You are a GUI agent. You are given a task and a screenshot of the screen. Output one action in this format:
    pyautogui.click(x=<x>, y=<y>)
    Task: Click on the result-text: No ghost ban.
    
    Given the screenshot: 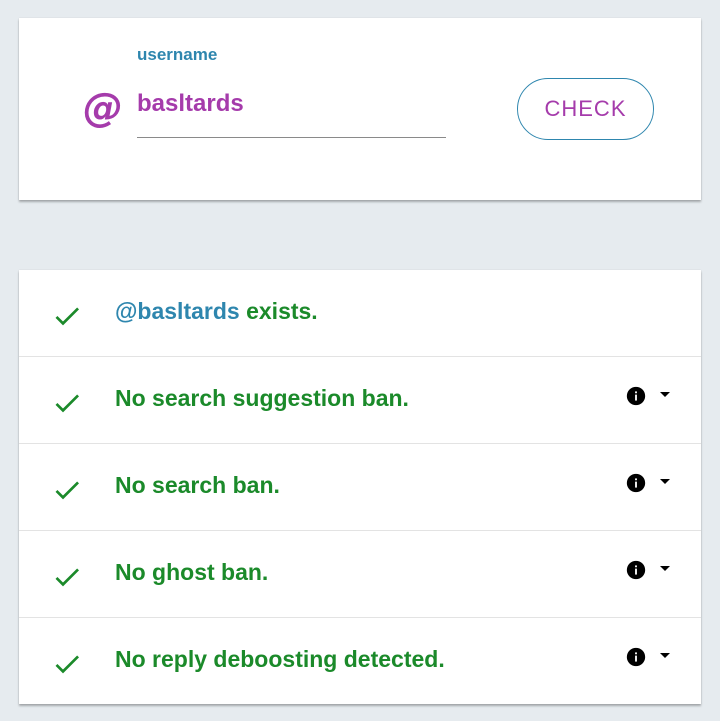 What is the action you would take?
    pyautogui.click(x=192, y=572)
    